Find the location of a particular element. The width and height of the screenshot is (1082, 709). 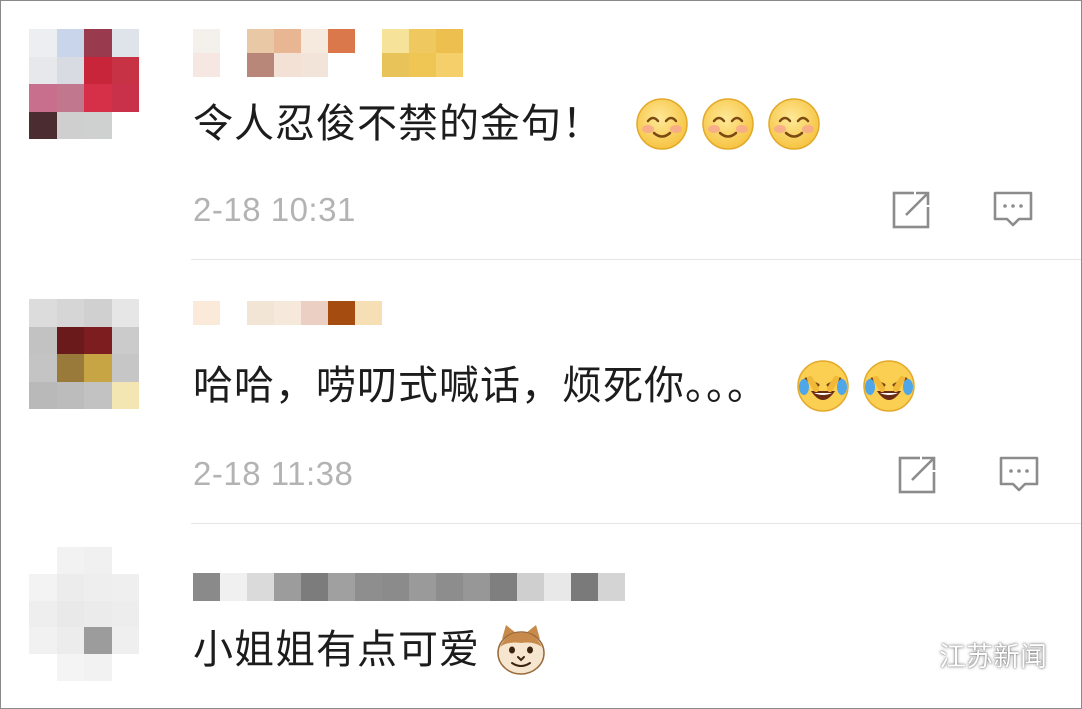

cat-emoji is located at coordinates (521, 650).